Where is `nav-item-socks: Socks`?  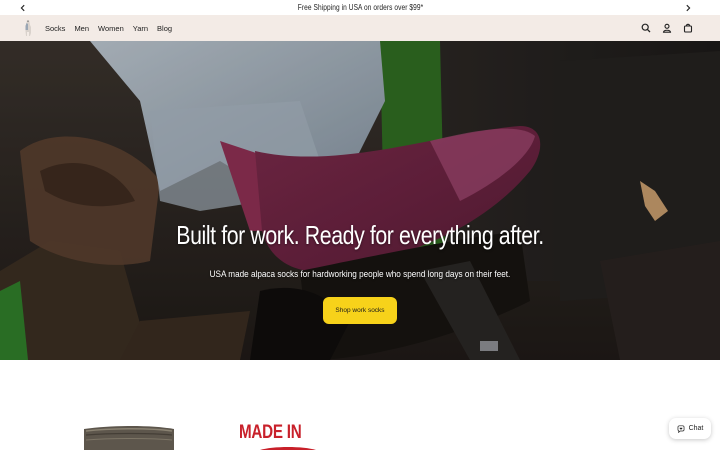 nav-item-socks: Socks is located at coordinates (55, 28).